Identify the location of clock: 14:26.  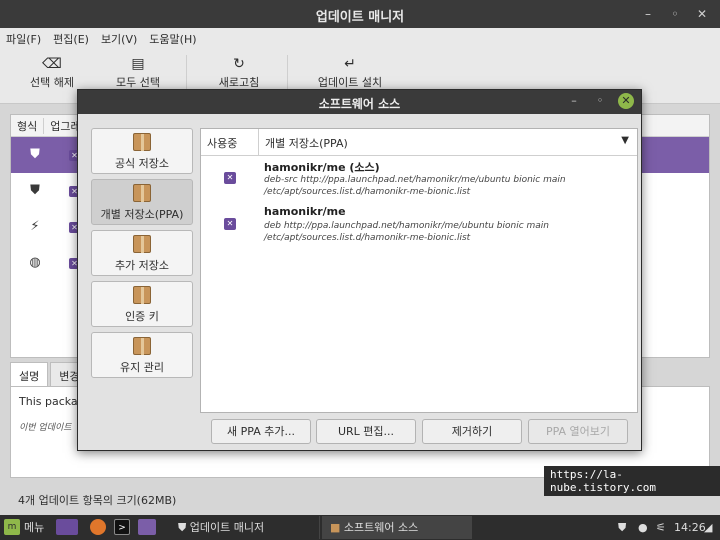
(690, 527).